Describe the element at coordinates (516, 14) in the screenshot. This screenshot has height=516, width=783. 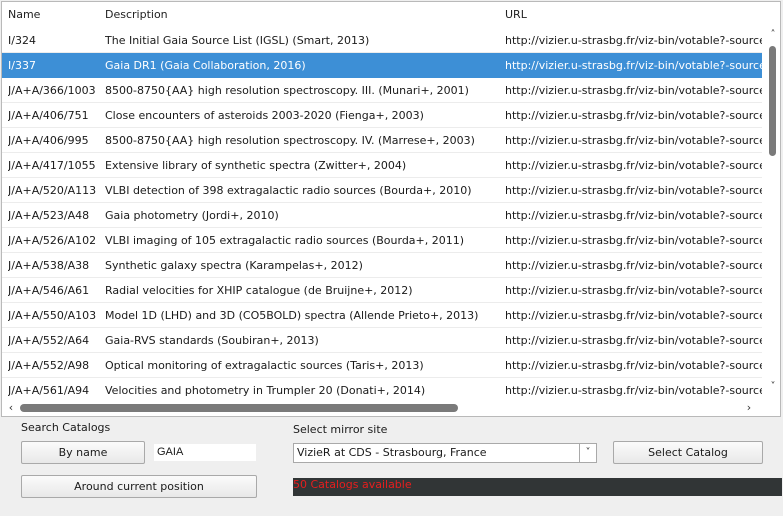
I see `column-header-url: URL` at that location.